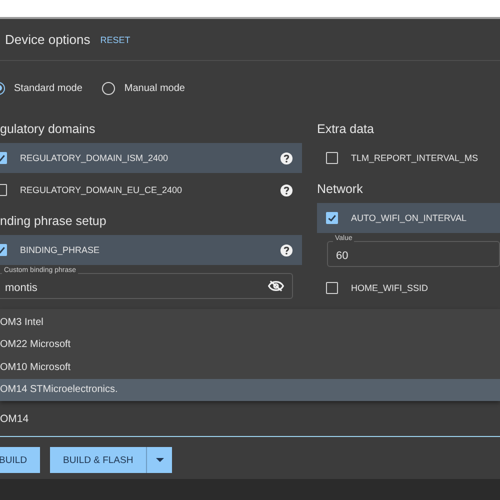 Image resolution: width=500 pixels, height=500 pixels. What do you see at coordinates (340, 189) in the screenshot?
I see `section-heading: Network` at bounding box center [340, 189].